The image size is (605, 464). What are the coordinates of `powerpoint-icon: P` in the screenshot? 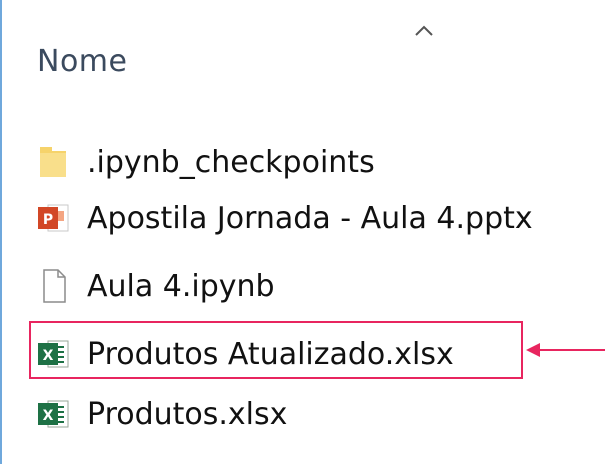 It's located at (53, 218).